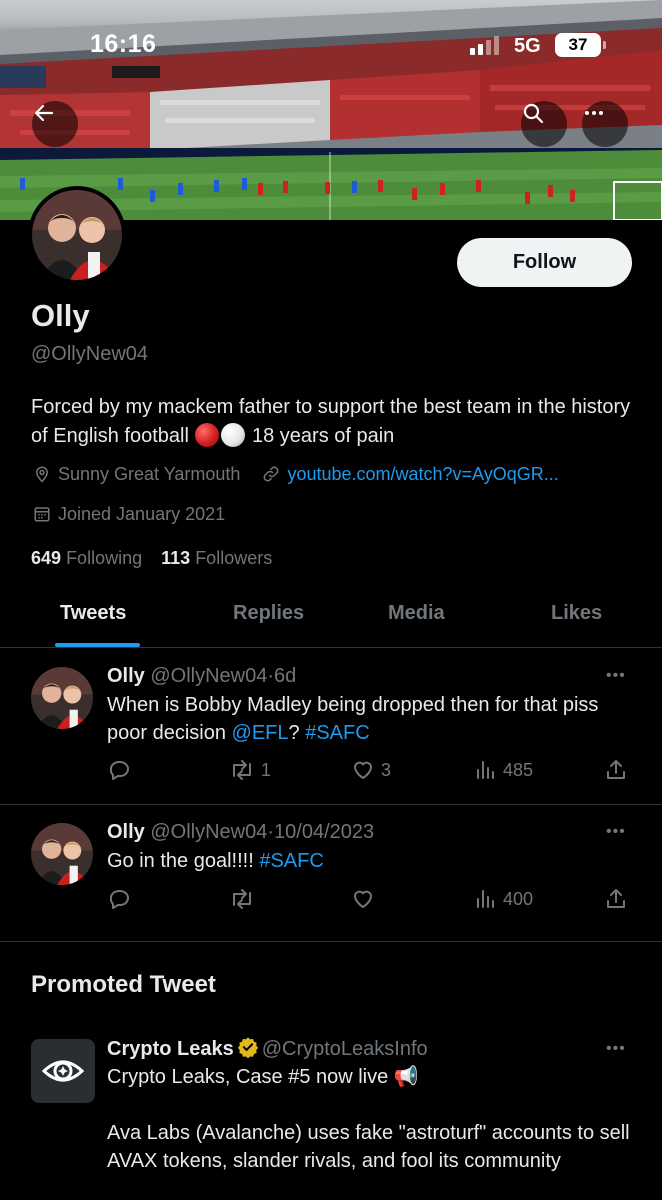 This screenshot has width=662, height=1200. I want to click on active-tab-indicator, so click(97, 645).